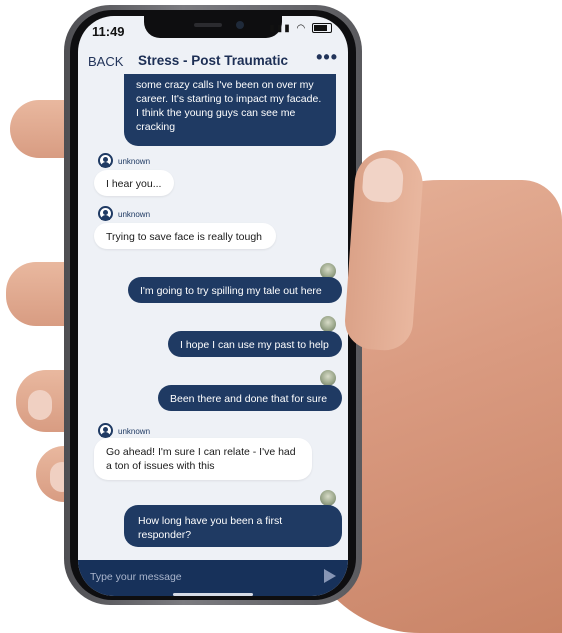 The width and height of the screenshot is (562, 633). What do you see at coordinates (108, 31) in the screenshot?
I see `status-time: 11:49` at bounding box center [108, 31].